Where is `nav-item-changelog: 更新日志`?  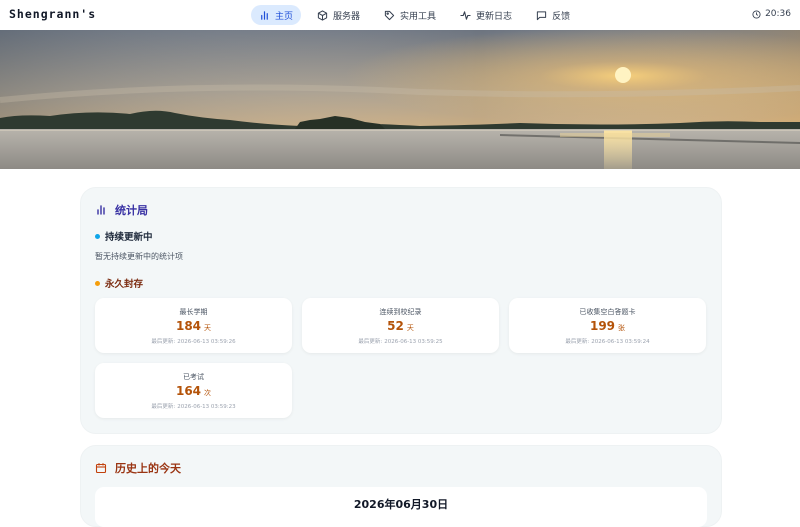
nav-item-changelog: 更新日志 is located at coordinates (486, 15).